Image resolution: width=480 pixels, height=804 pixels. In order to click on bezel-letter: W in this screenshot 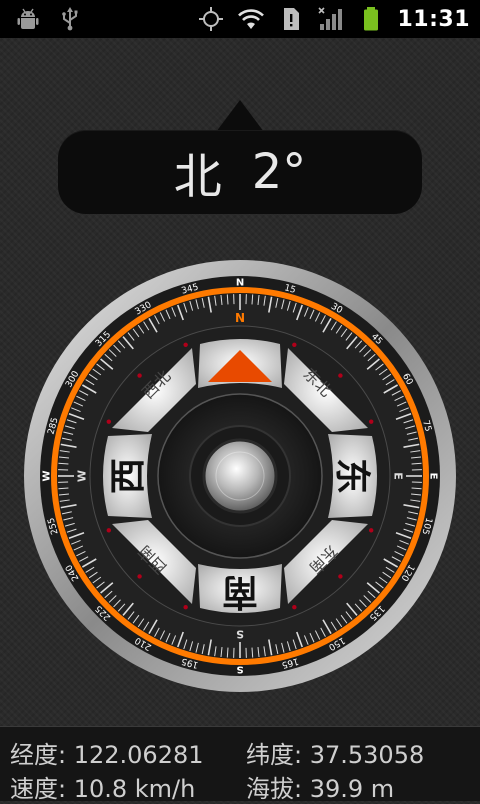, I will do `click(47, 475)`.